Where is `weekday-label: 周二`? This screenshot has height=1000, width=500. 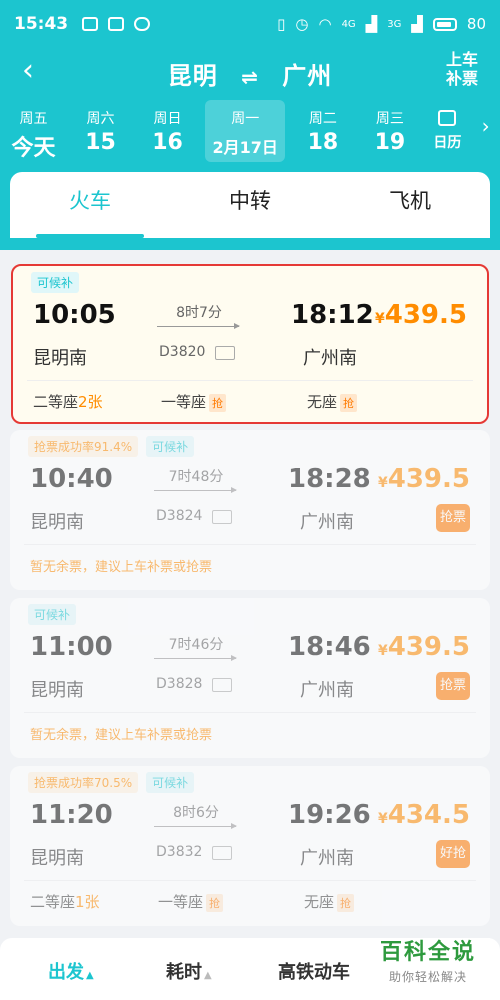
weekday-label: 周二 is located at coordinates (322, 119).